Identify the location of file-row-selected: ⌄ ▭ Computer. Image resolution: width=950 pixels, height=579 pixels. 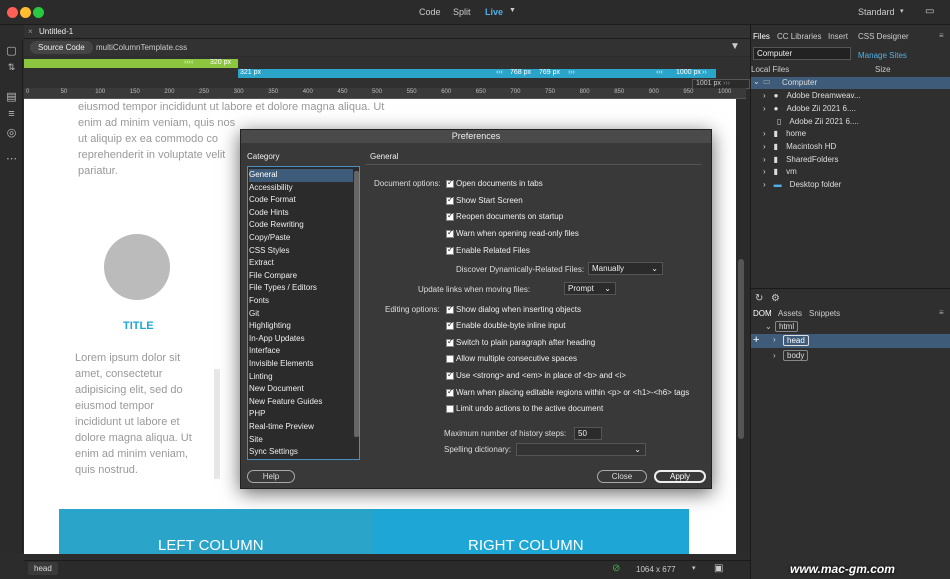
(850, 83).